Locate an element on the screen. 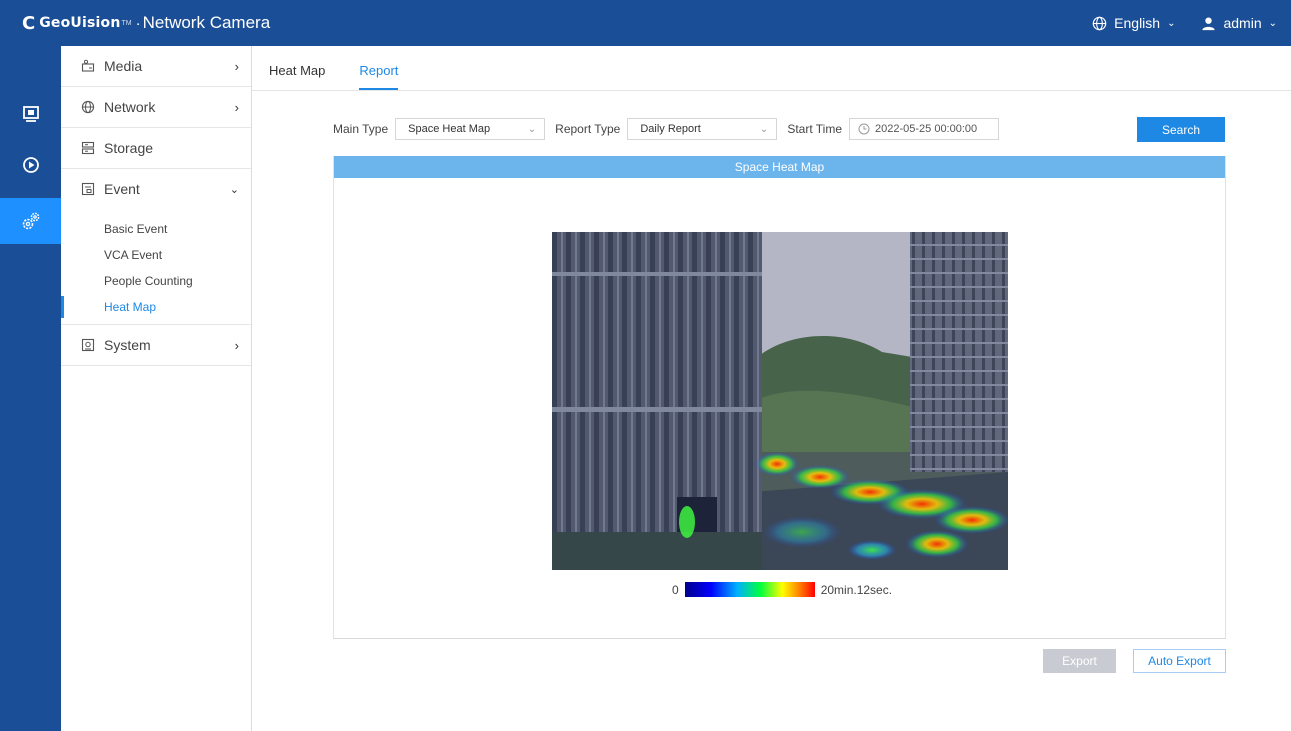  monitor-icon is located at coordinates (30, 114).